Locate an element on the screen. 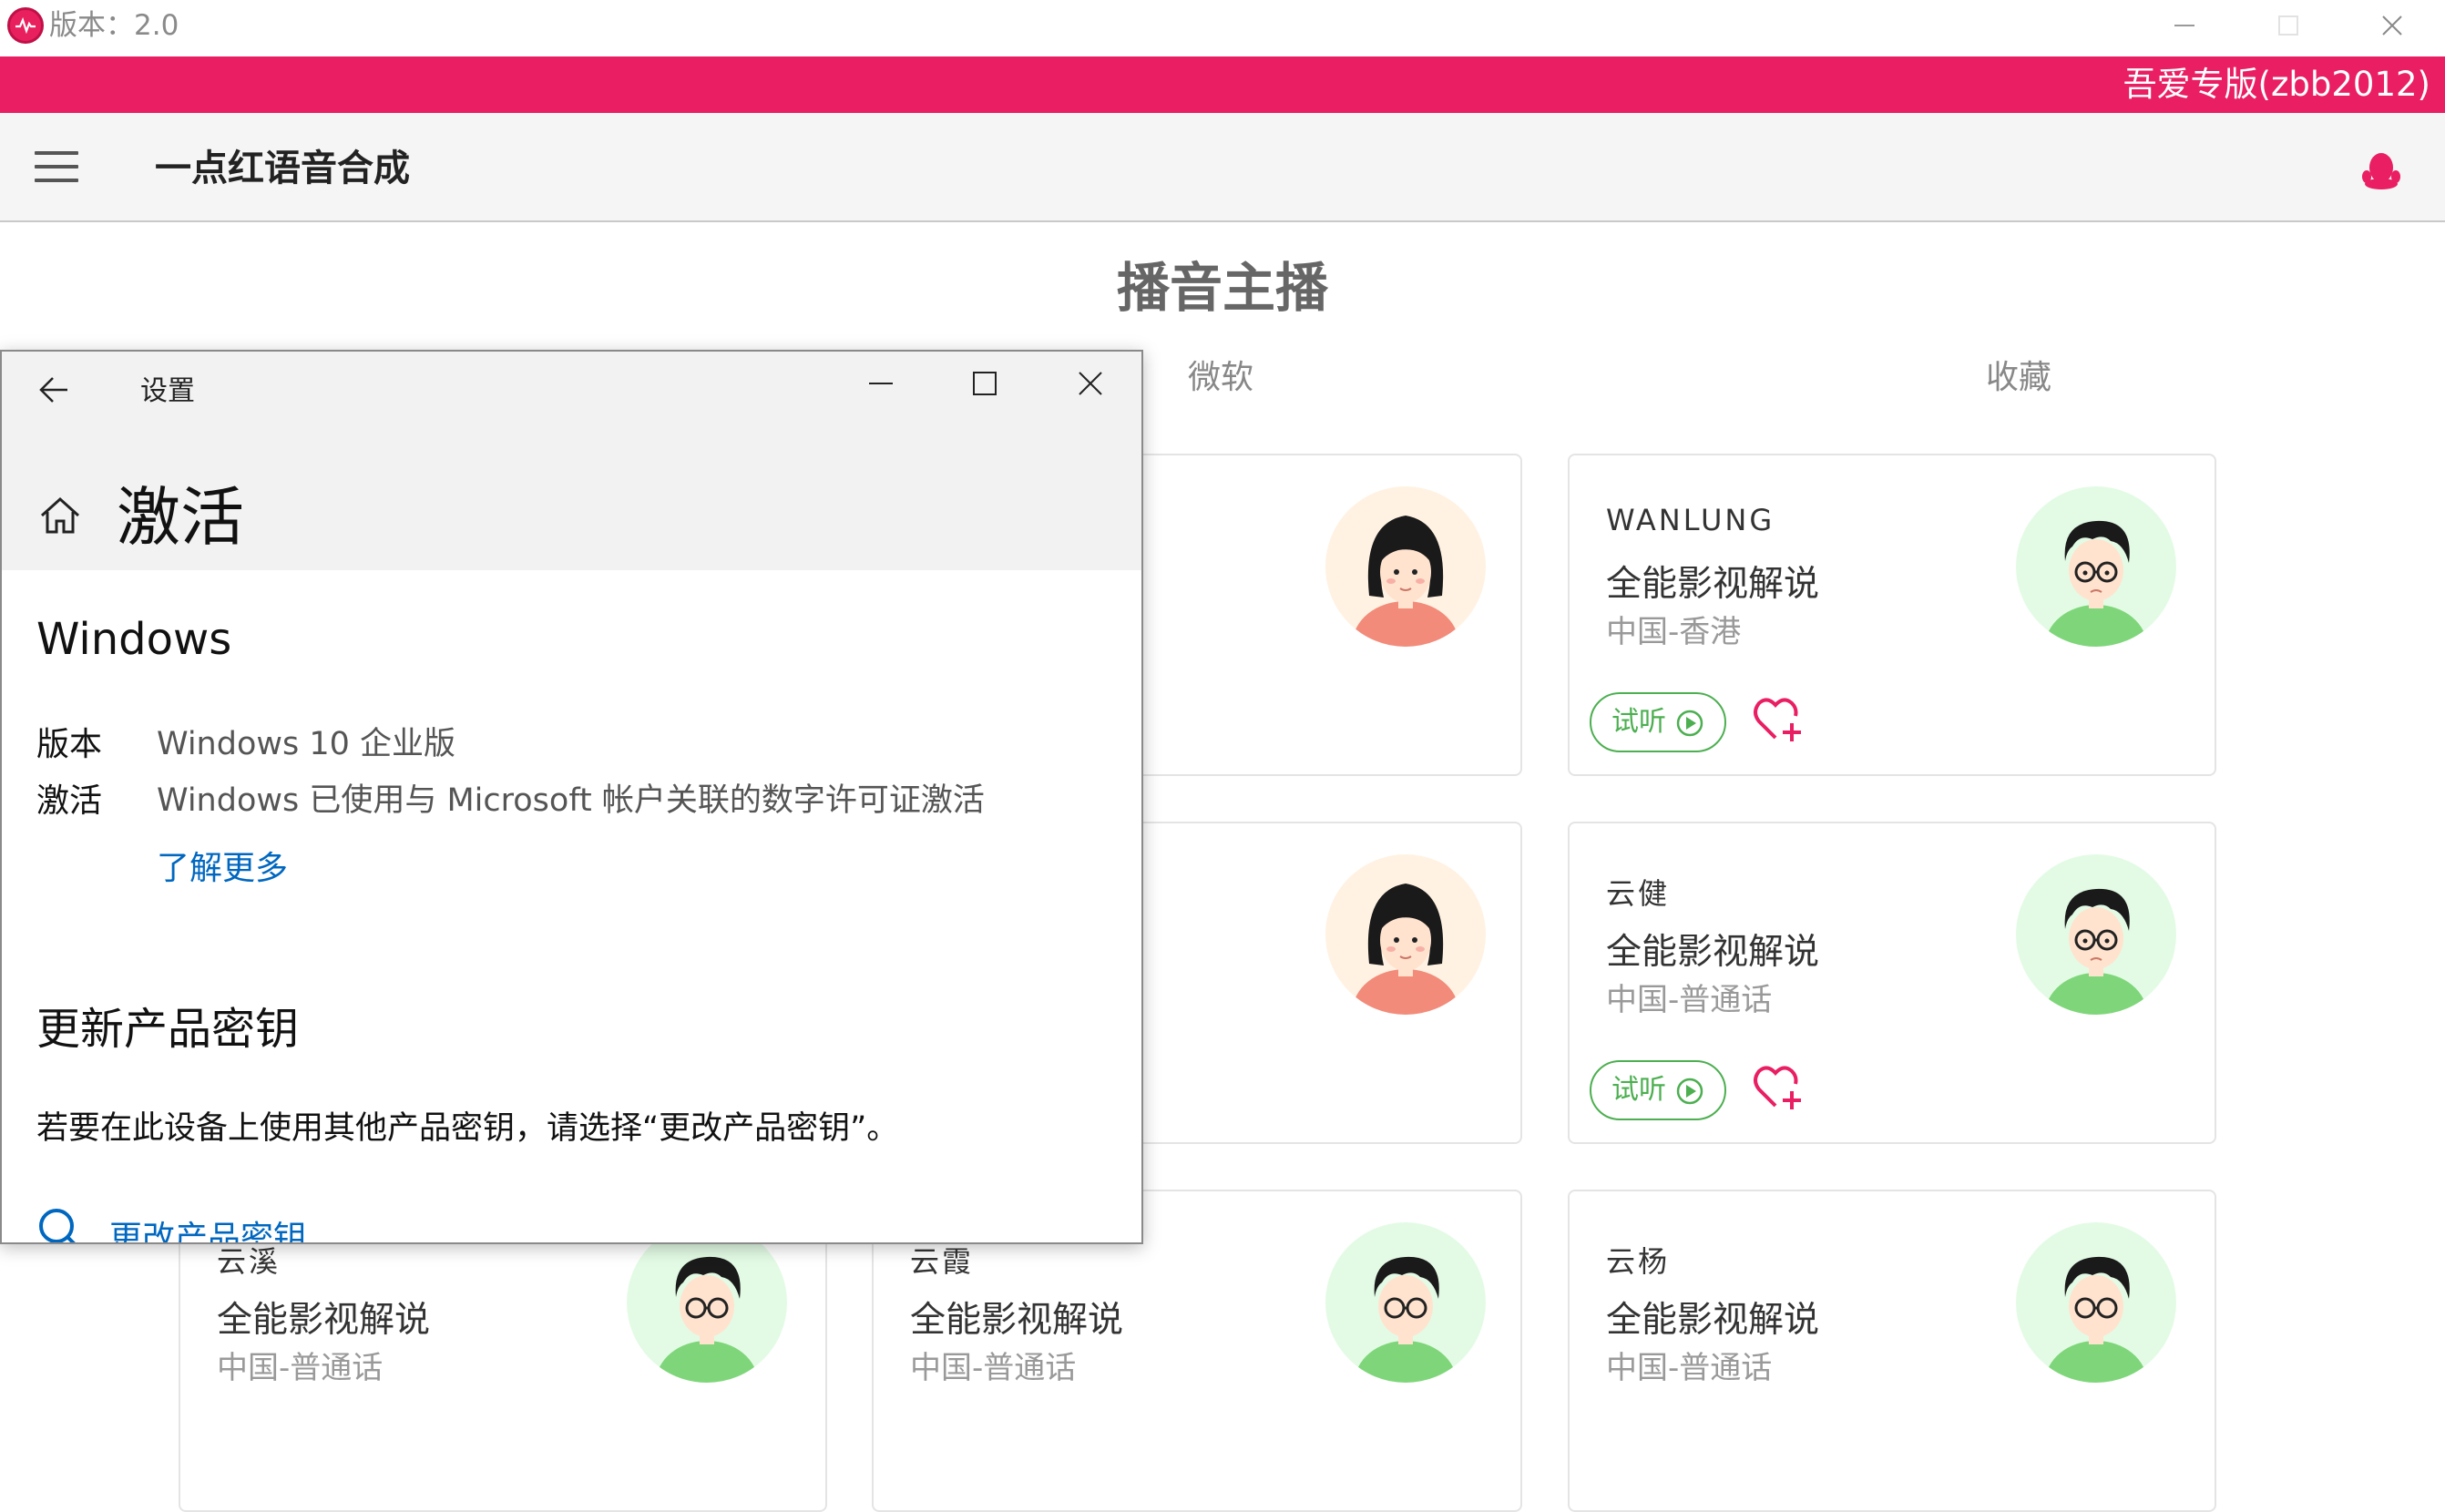  settings-page-heading: 激活 is located at coordinates (180, 517).